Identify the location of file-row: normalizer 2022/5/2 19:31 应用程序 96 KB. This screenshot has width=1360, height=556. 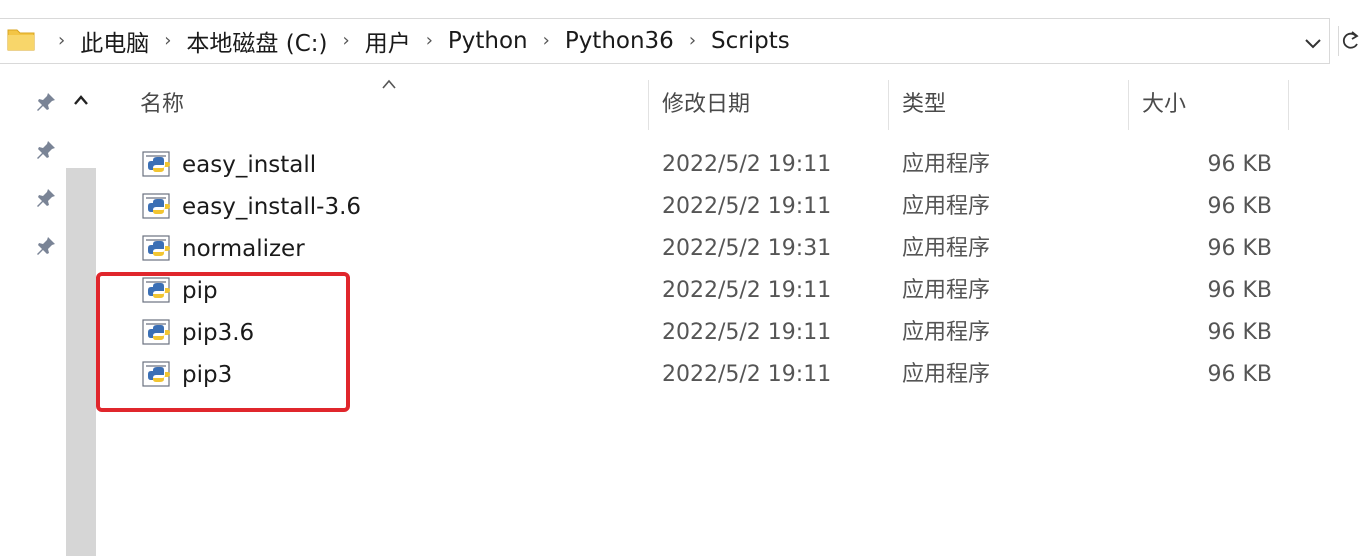
(715, 249).